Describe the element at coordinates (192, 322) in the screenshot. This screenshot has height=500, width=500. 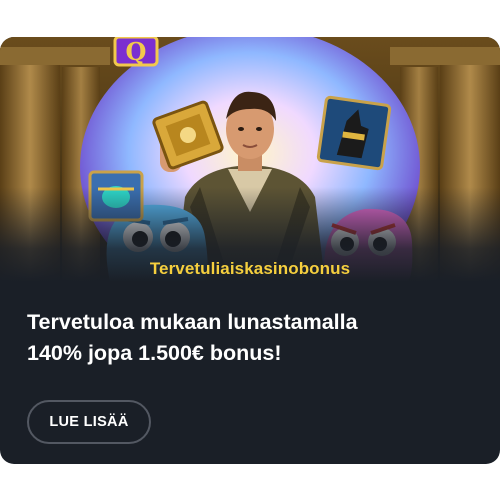
I see `headline-line-1: Tervetuloa mukaan lunastamalla` at that location.